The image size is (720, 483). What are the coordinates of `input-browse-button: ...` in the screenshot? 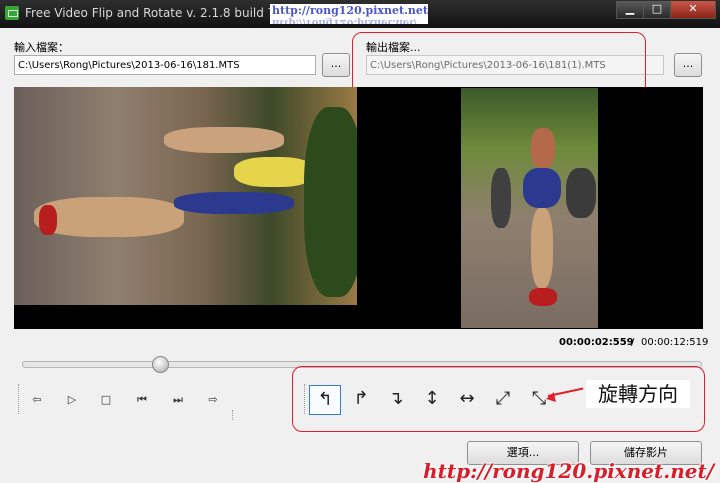 It's located at (336, 65).